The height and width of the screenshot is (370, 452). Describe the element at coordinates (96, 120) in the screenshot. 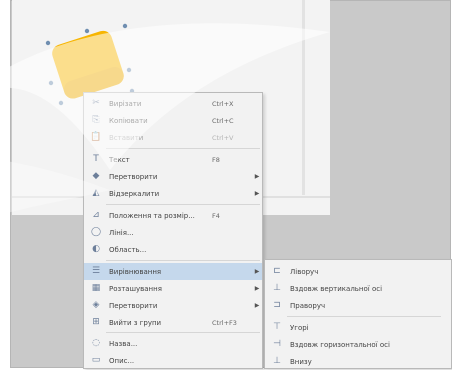

I see `copy-icon: ⎘` at that location.